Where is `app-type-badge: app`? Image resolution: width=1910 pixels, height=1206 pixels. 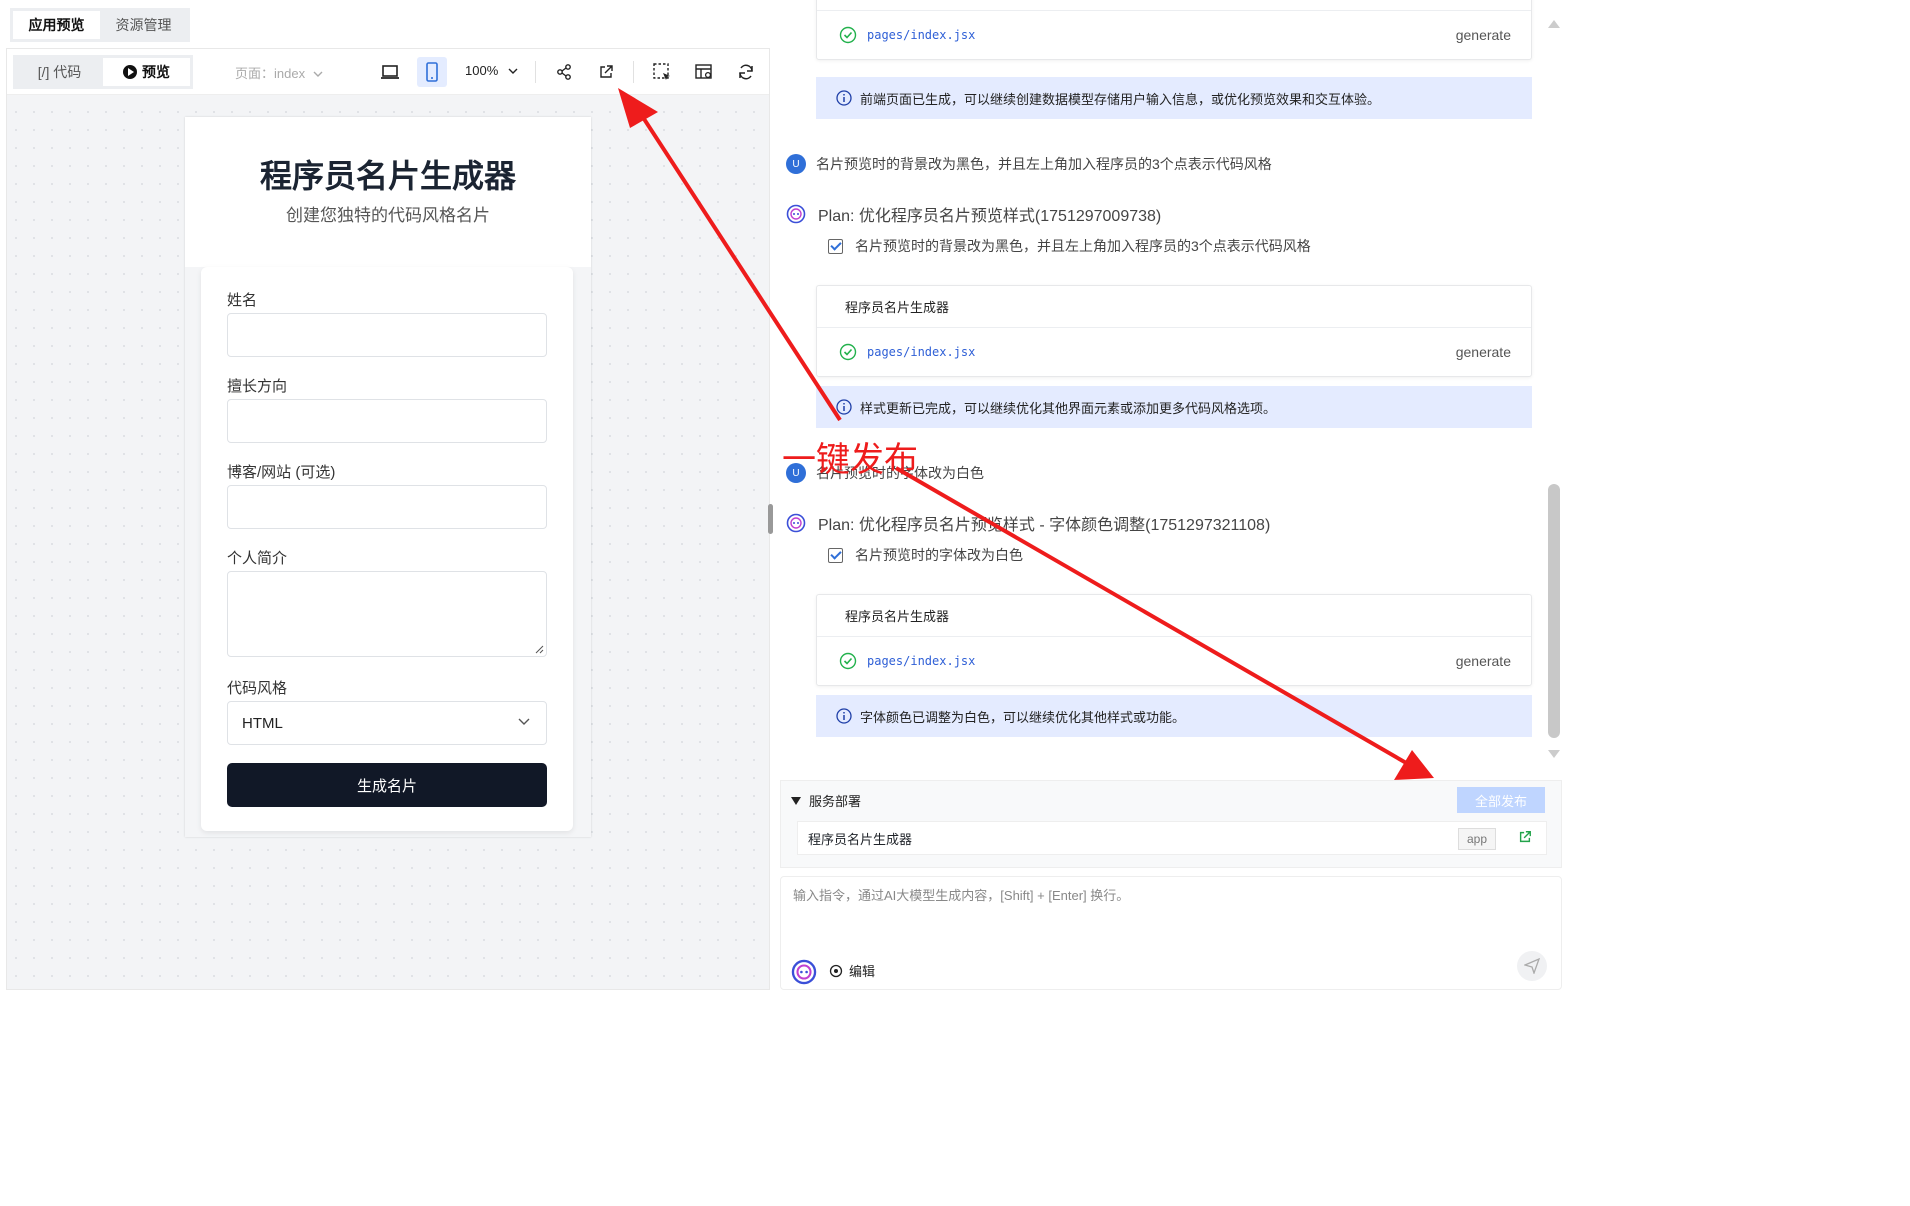
app-type-badge: app is located at coordinates (1477, 839).